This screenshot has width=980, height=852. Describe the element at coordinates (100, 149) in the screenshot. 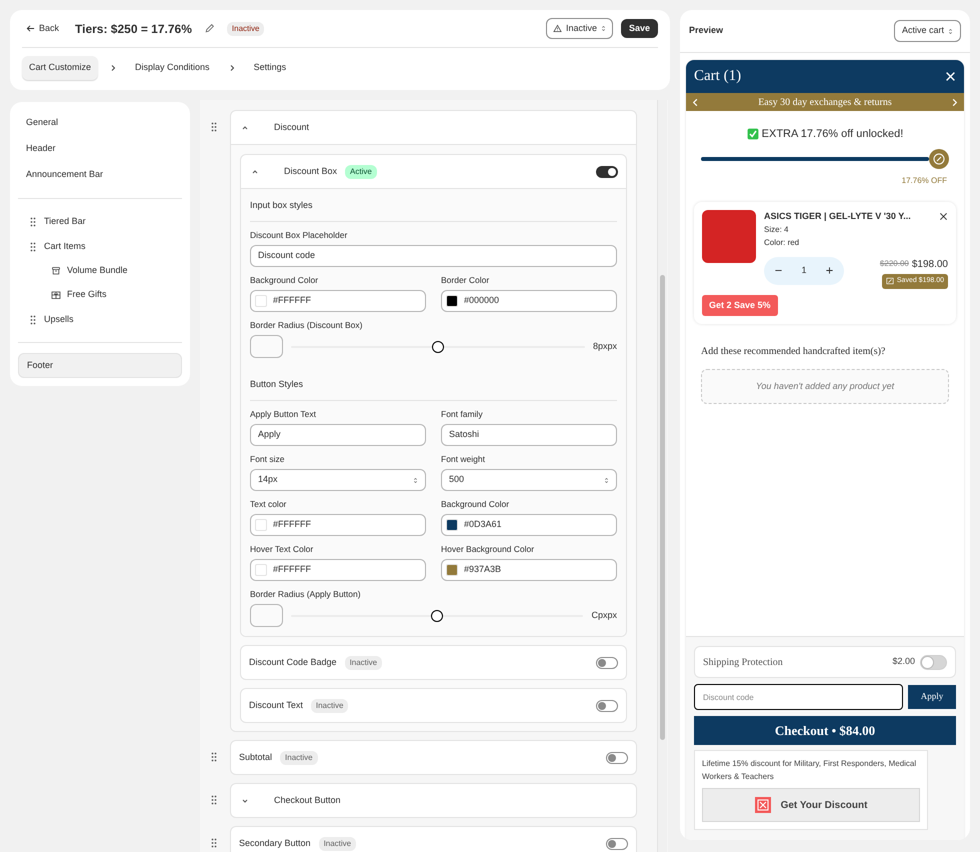

I see `sidebar-item: Header` at that location.